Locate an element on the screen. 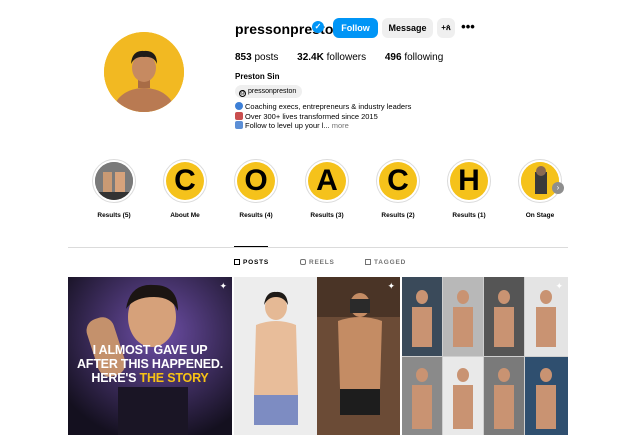 The height and width of the screenshot is (435, 640). highlight-about-me: C About Me is located at coordinates (185, 189).